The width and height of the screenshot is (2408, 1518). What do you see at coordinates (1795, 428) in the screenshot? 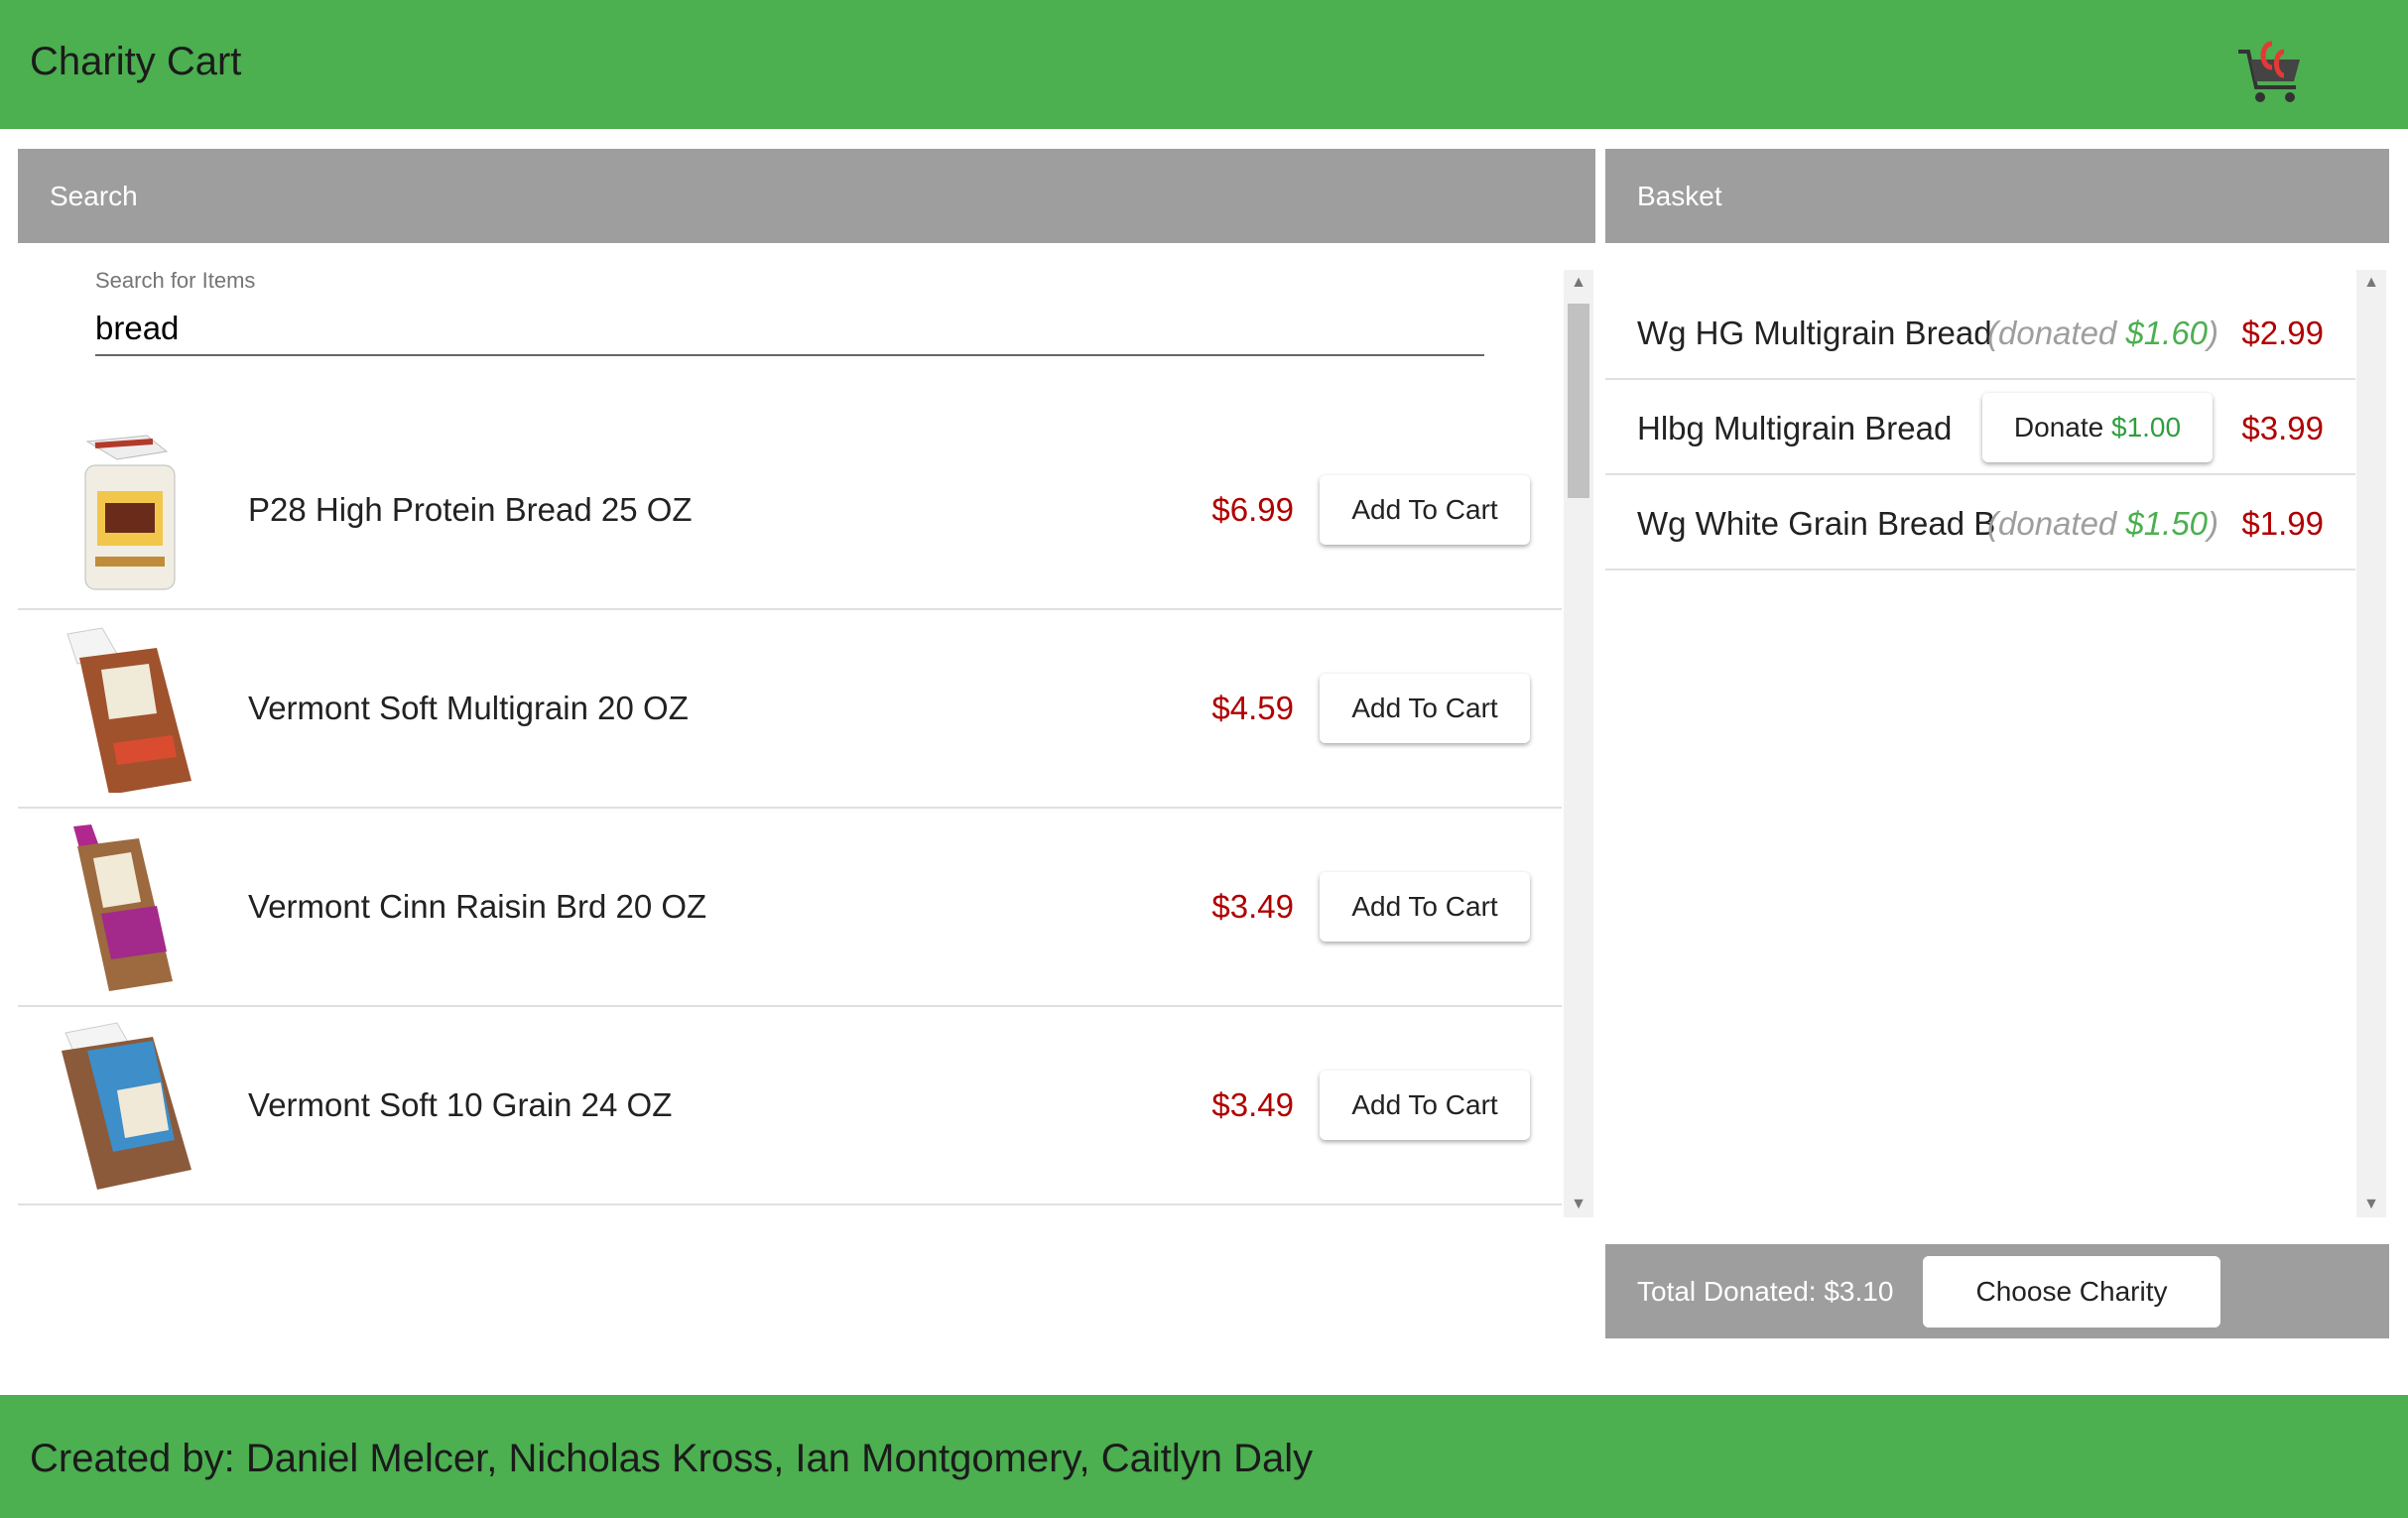
I see `basket-item-name: Hlbg Multigrain Bread` at bounding box center [1795, 428].